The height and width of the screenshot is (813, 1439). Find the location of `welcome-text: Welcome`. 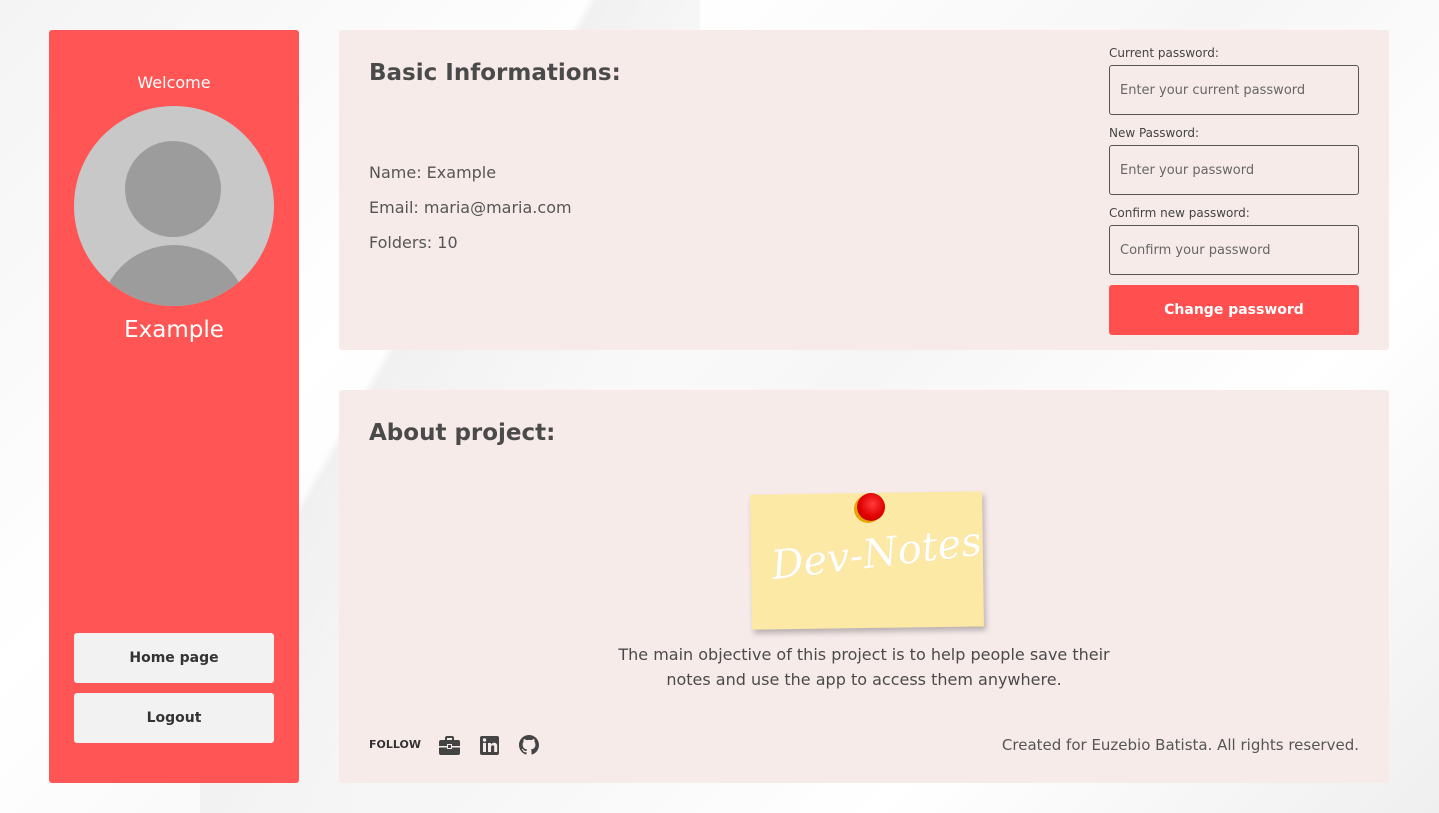

welcome-text: Welcome is located at coordinates (174, 82).